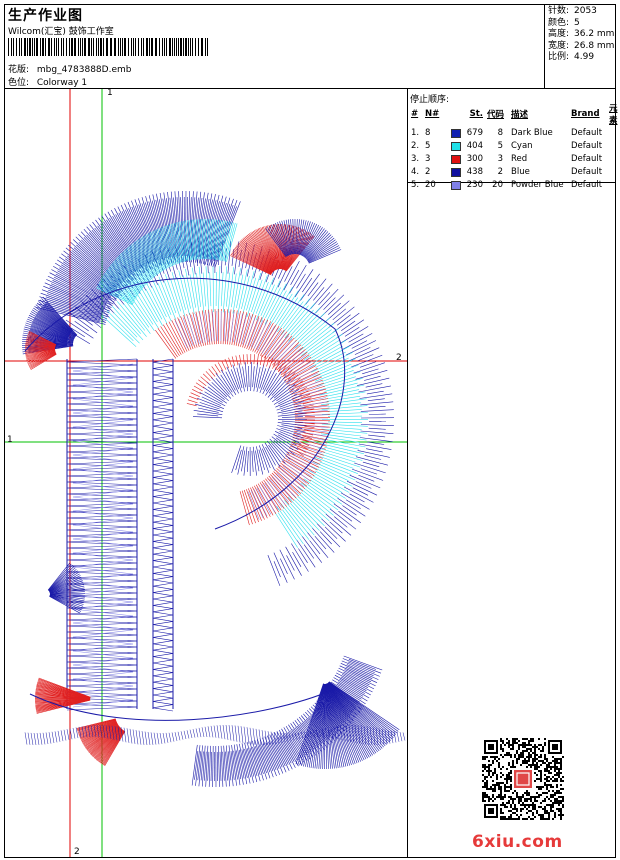 This screenshot has width=620, height=860. What do you see at coordinates (415, 145) in the screenshot?
I see `row-index: 2.` at bounding box center [415, 145].